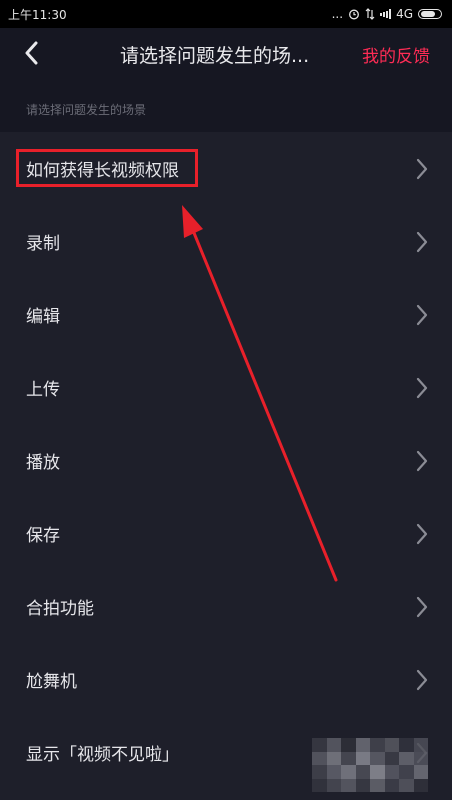 This screenshot has height=800, width=452. Describe the element at coordinates (60, 609) in the screenshot. I see `list-item-label: 合拍功能` at that location.